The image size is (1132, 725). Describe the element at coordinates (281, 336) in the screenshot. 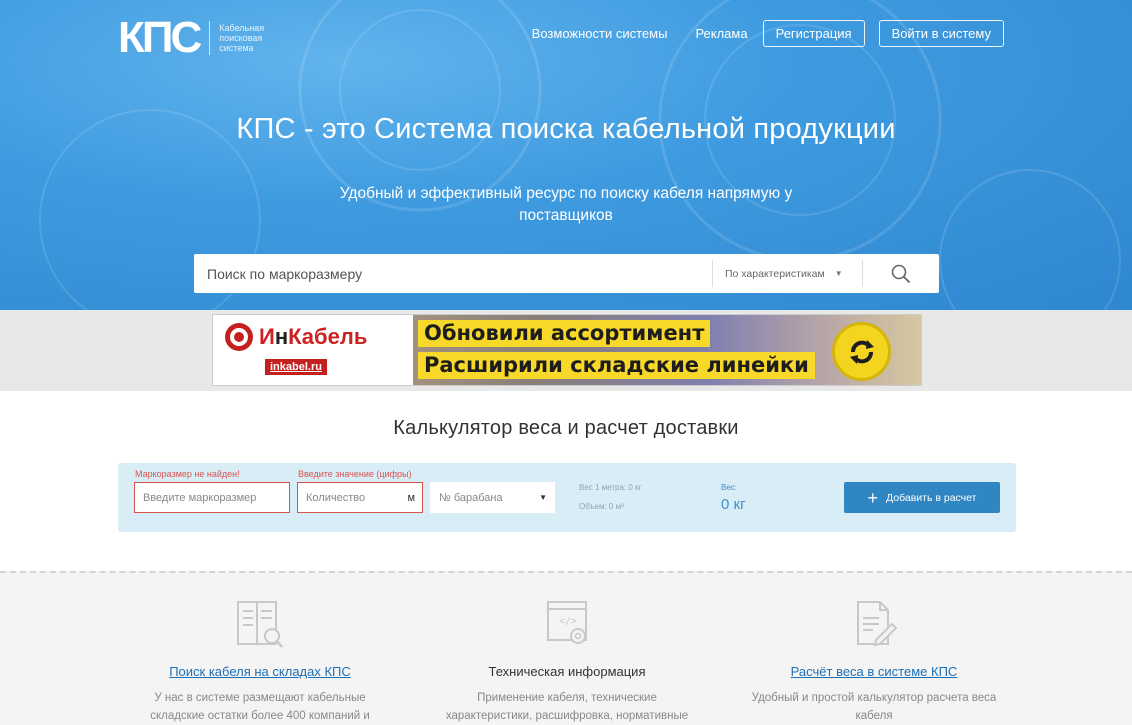

I see `brand-text: н` at that location.